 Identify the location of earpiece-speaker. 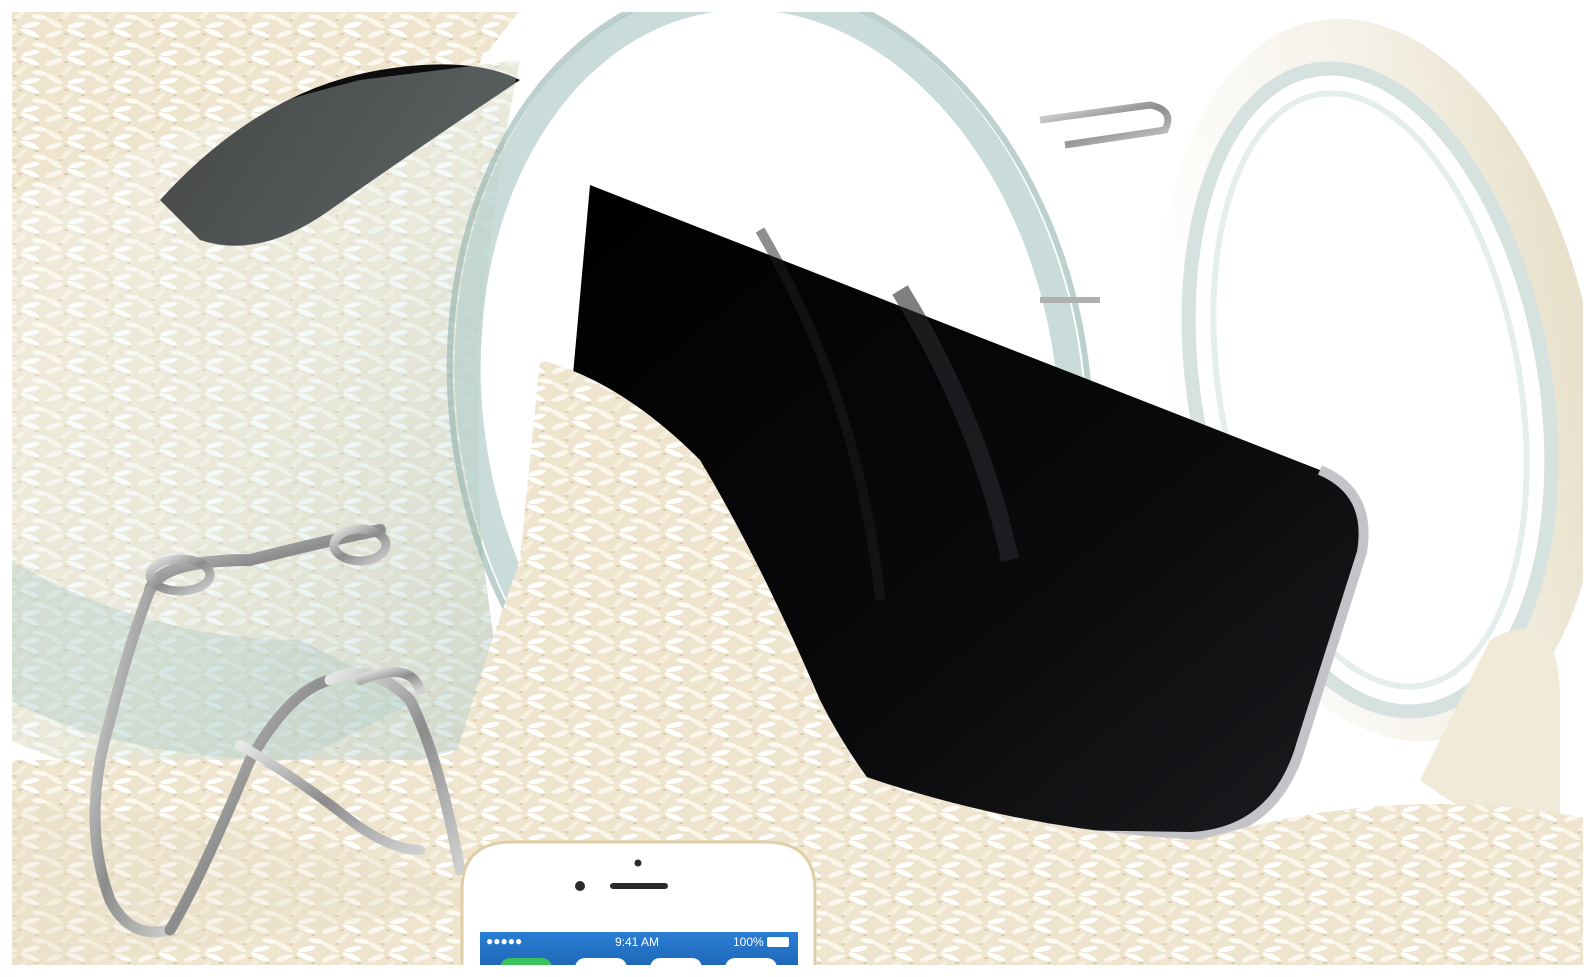
(639, 886).